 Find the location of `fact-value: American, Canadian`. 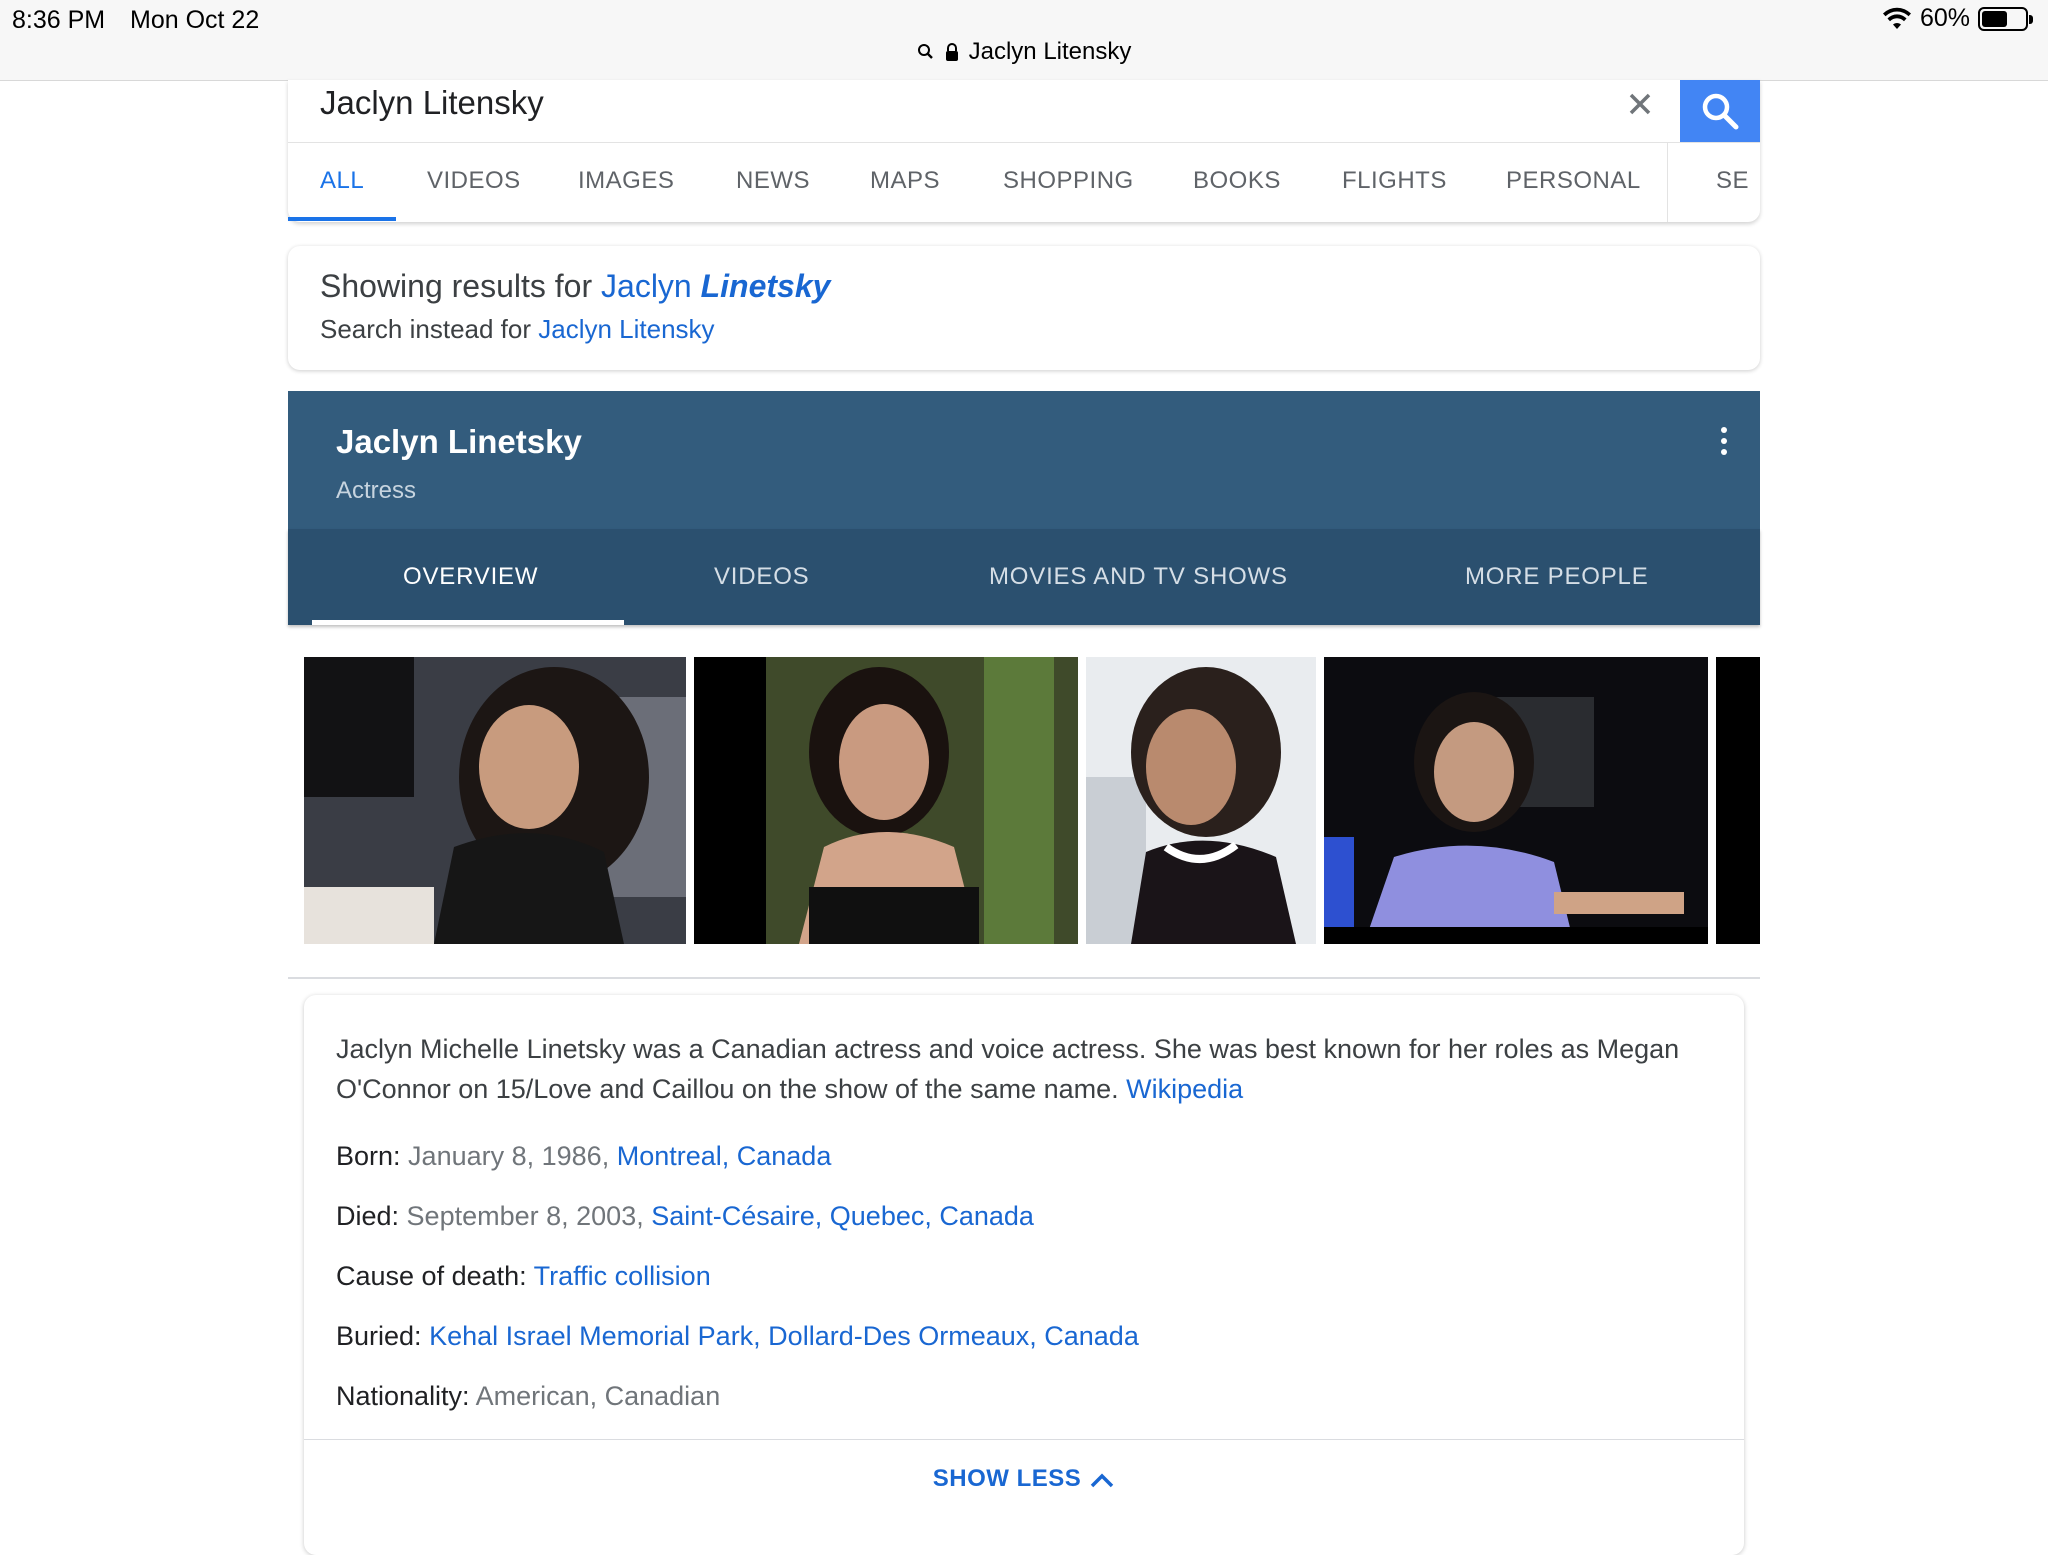

fact-value: American, Canadian is located at coordinates (598, 1396).